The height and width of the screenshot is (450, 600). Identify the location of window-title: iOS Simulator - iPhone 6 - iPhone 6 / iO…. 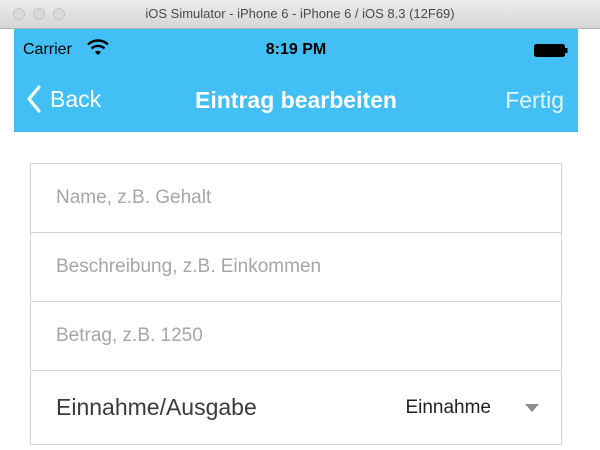
(300, 13).